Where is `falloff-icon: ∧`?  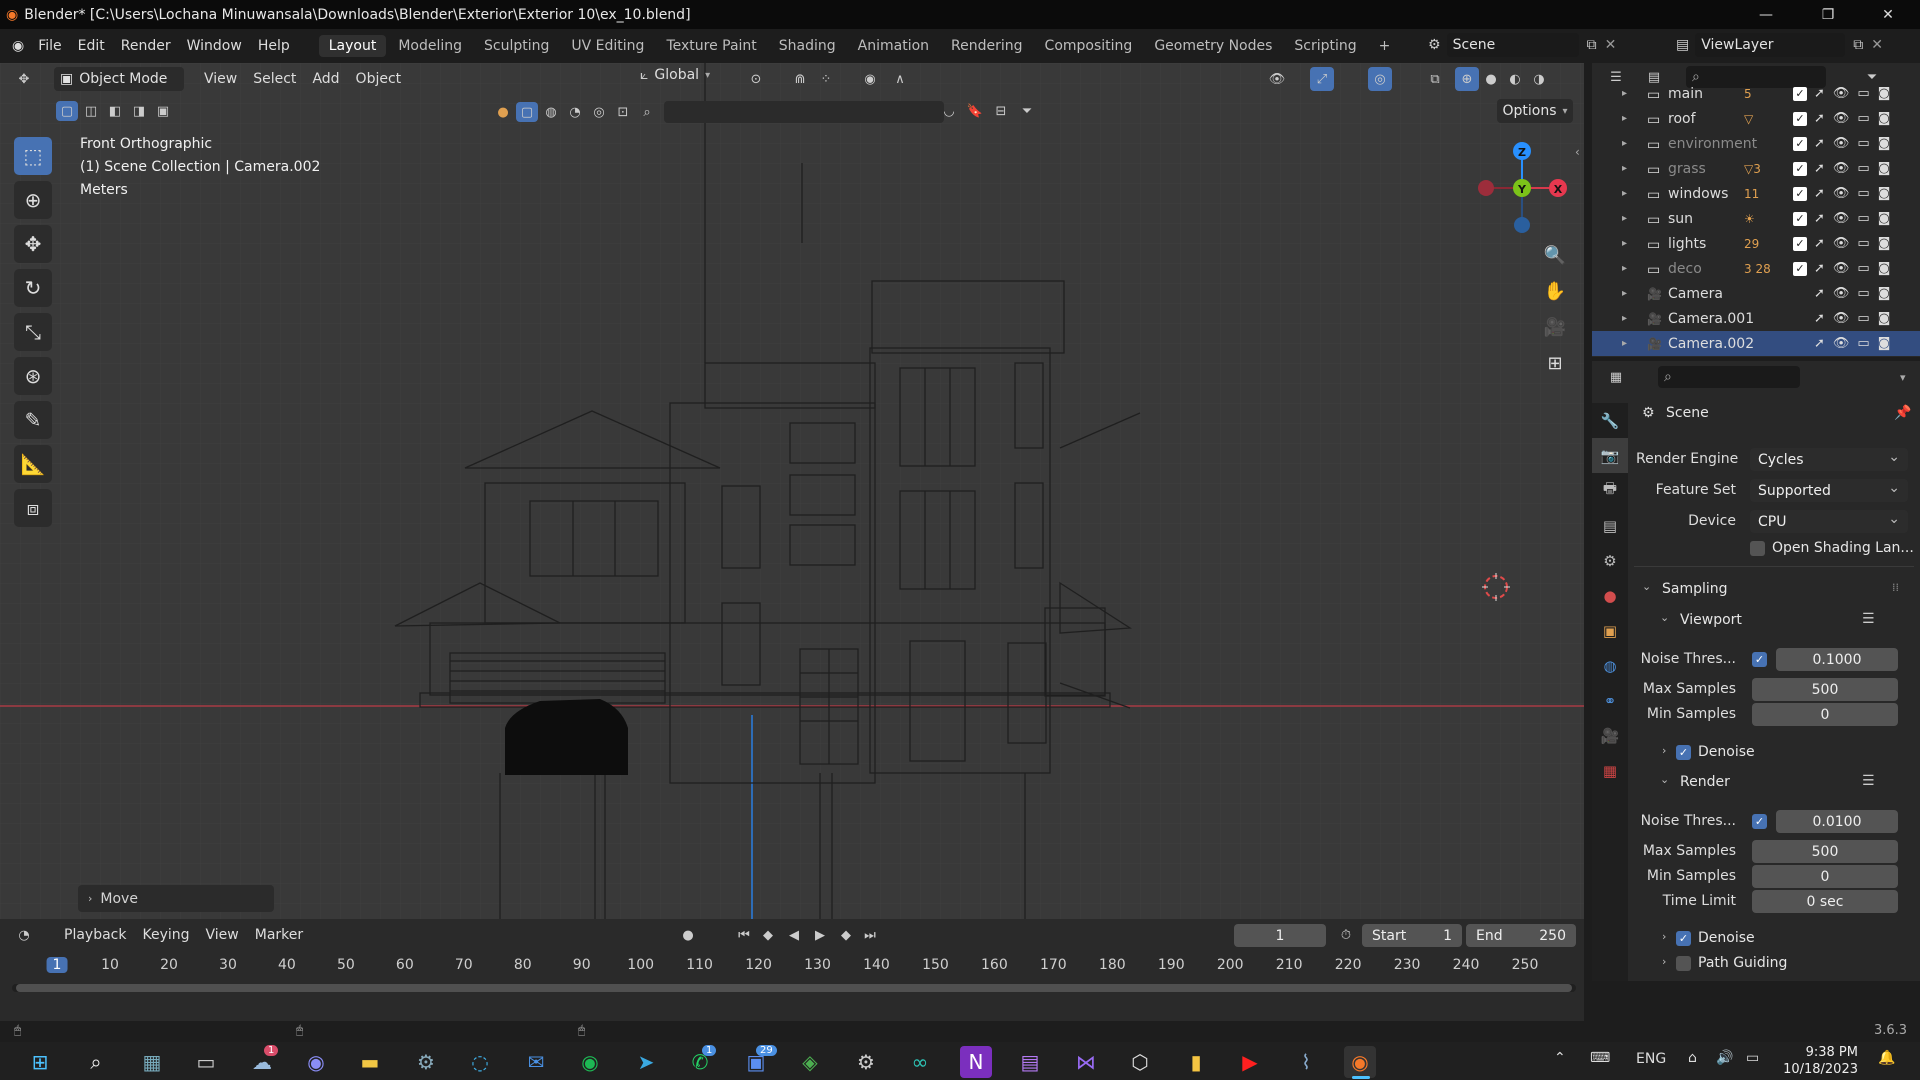 falloff-icon: ∧ is located at coordinates (900, 79).